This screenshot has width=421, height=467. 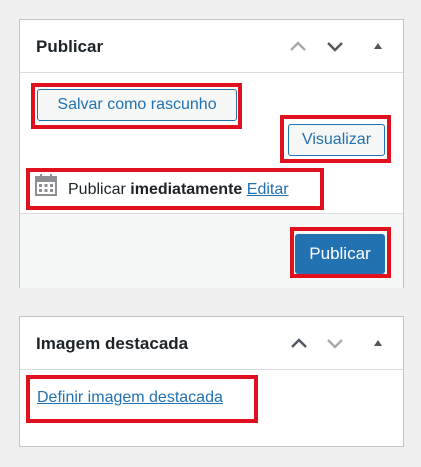 What do you see at coordinates (175, 189) in the screenshot?
I see `highlight-publish-schedule` at bounding box center [175, 189].